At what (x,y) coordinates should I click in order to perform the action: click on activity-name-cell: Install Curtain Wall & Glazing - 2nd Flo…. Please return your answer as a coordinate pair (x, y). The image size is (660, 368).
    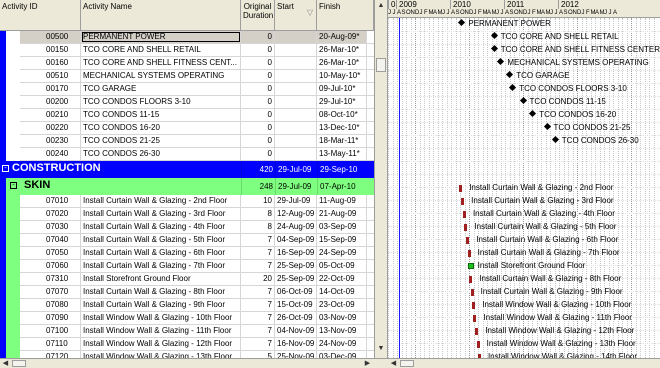
    Looking at the image, I should click on (161, 201).